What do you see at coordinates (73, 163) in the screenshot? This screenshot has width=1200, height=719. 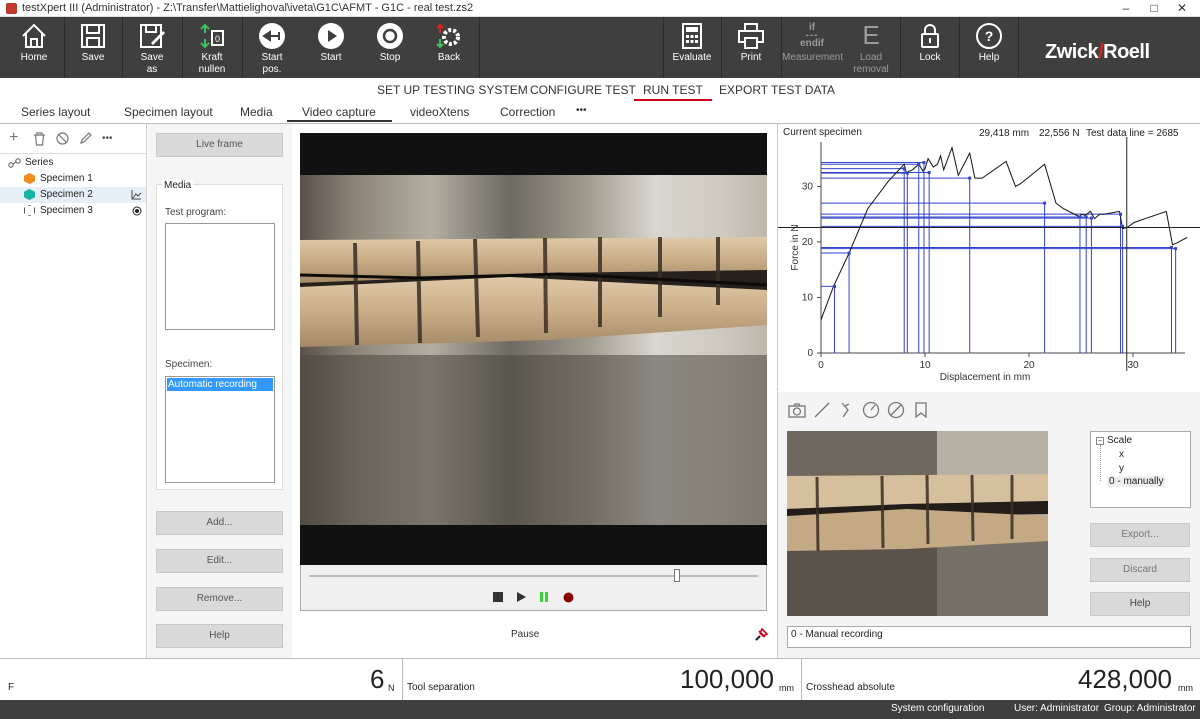 I see `tree-series: Series` at bounding box center [73, 163].